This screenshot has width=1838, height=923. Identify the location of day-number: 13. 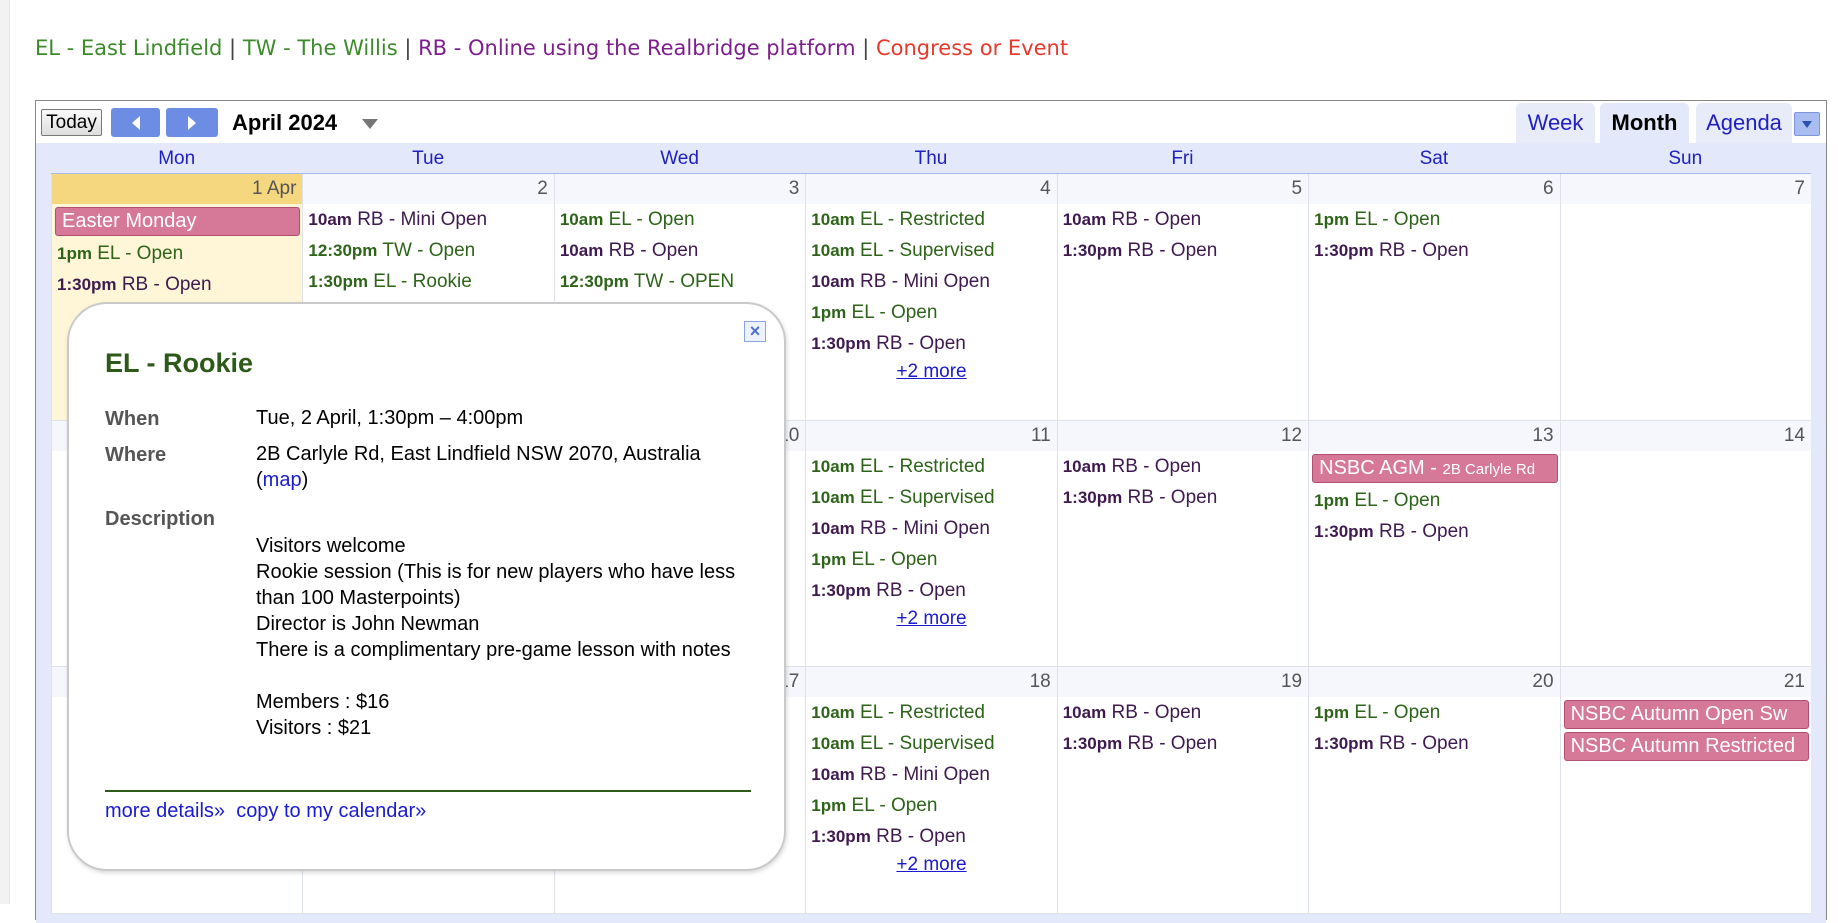
(1434, 435).